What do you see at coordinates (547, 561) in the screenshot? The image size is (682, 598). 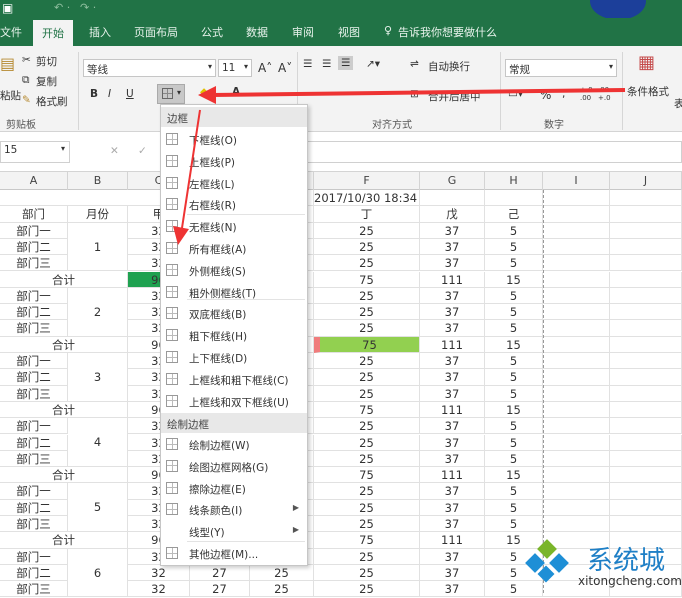 I see `watermark-logo` at bounding box center [547, 561].